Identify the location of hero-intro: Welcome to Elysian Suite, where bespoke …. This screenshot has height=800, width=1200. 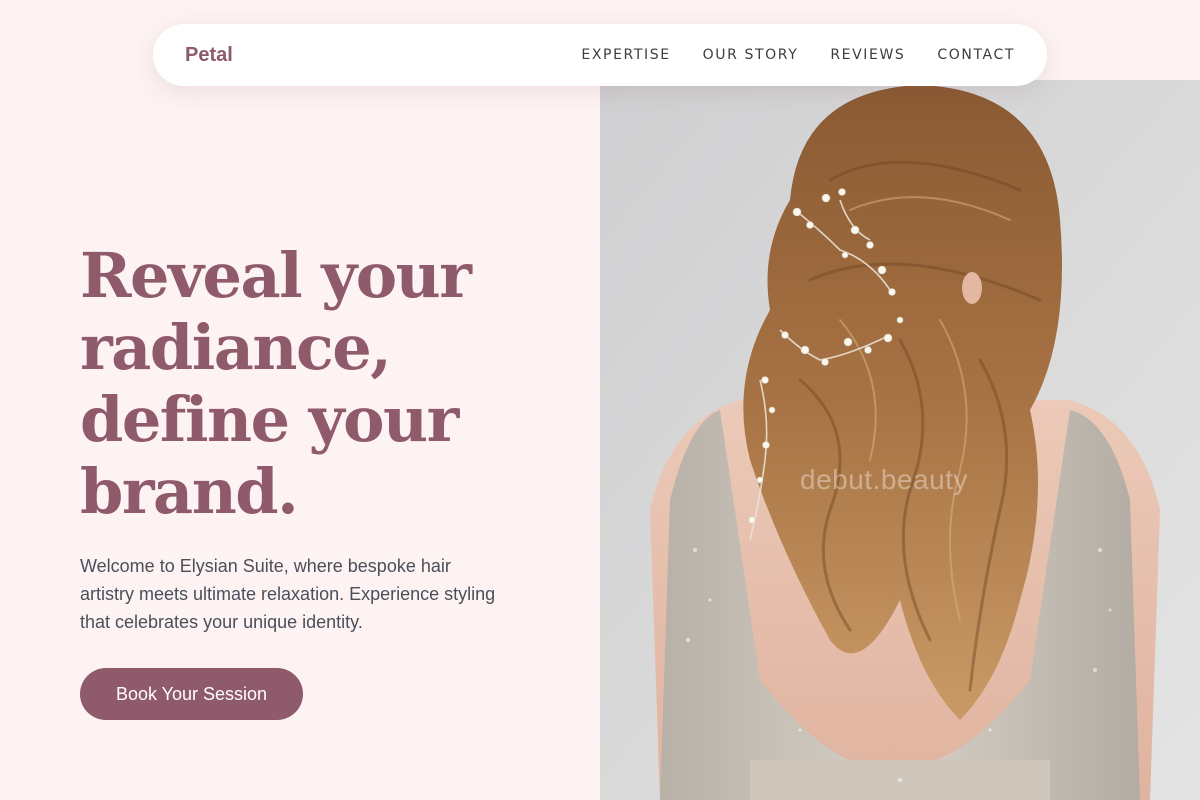
(288, 594).